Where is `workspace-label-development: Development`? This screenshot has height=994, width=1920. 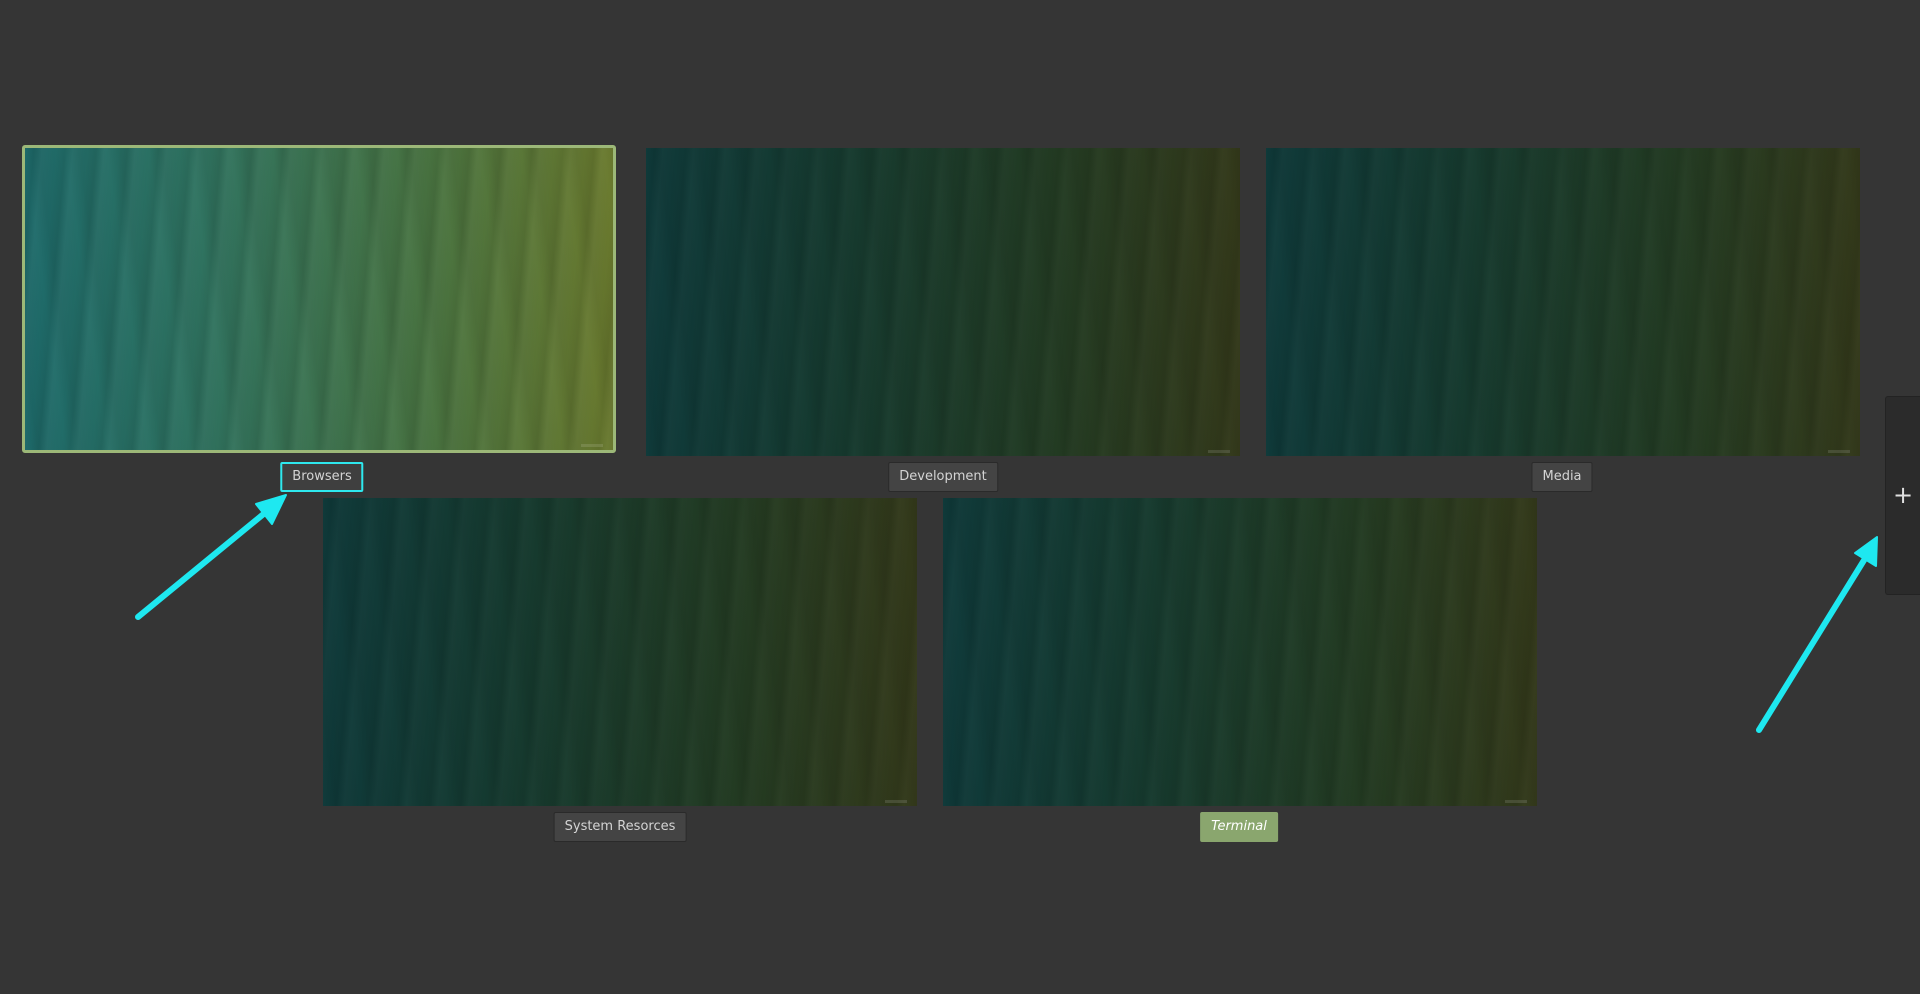 workspace-label-development: Development is located at coordinates (943, 477).